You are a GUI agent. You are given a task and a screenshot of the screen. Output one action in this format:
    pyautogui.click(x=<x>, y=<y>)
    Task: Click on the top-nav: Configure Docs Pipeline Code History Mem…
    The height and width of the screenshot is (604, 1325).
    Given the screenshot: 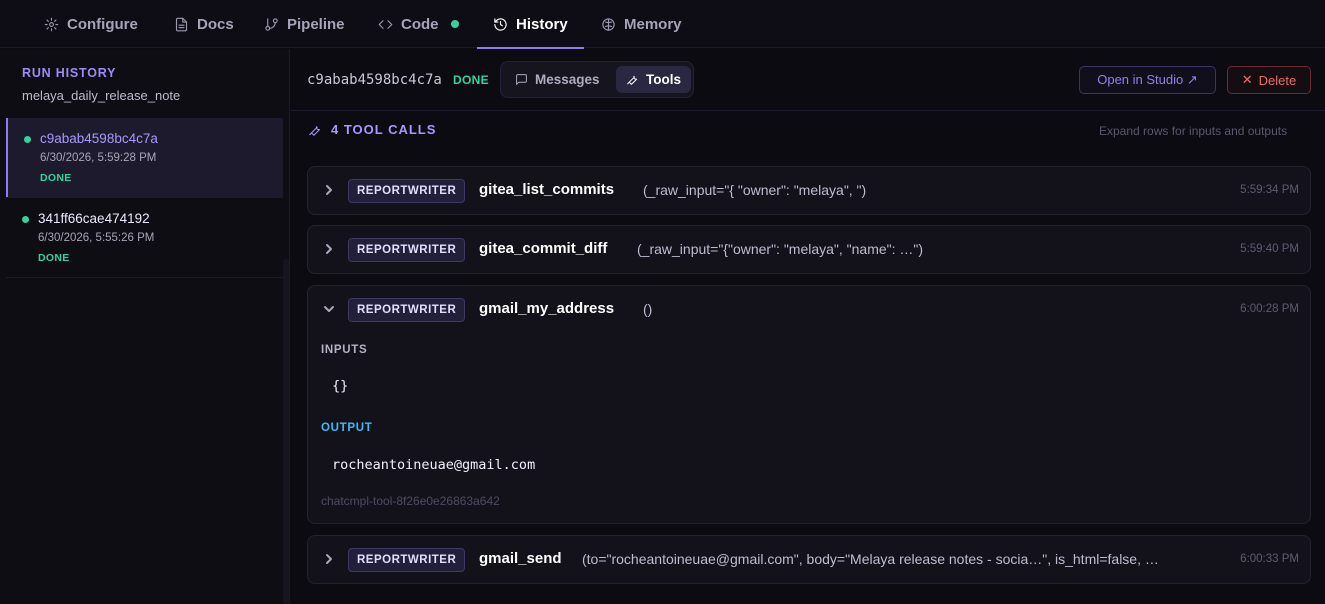 What is the action you would take?
    pyautogui.click(x=662, y=24)
    